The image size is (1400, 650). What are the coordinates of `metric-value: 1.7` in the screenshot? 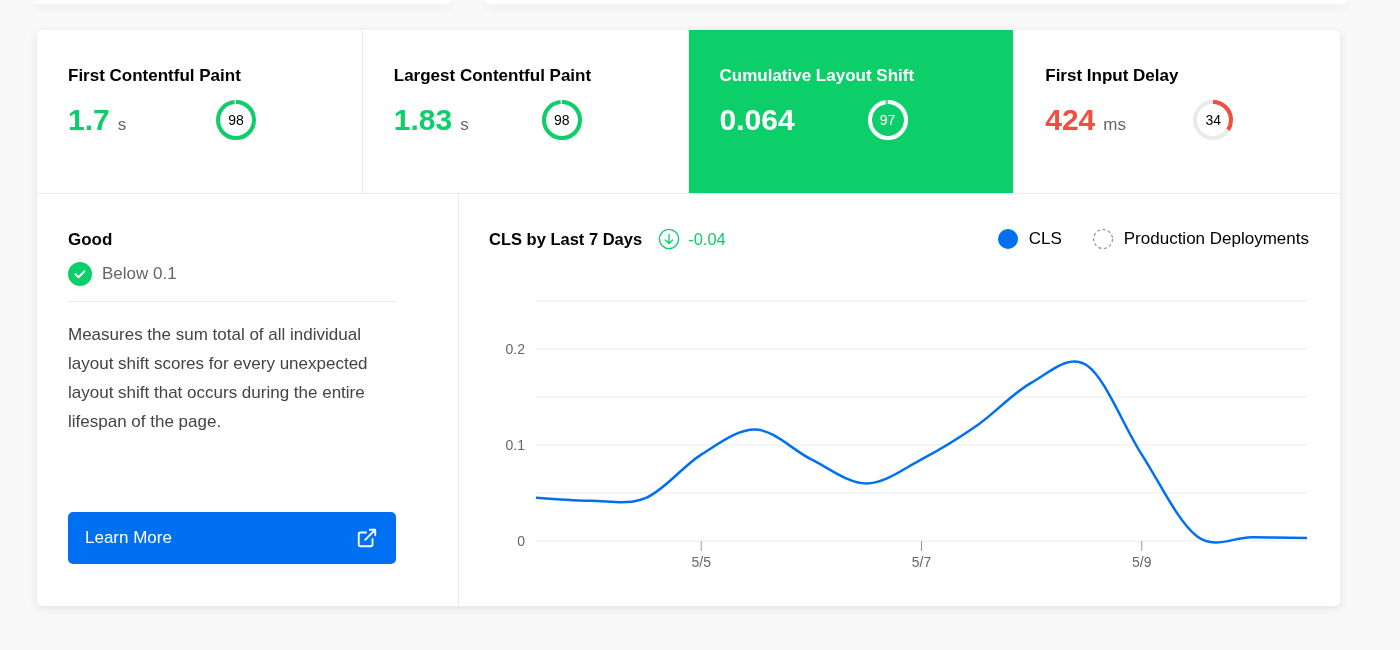 It's located at (89, 120).